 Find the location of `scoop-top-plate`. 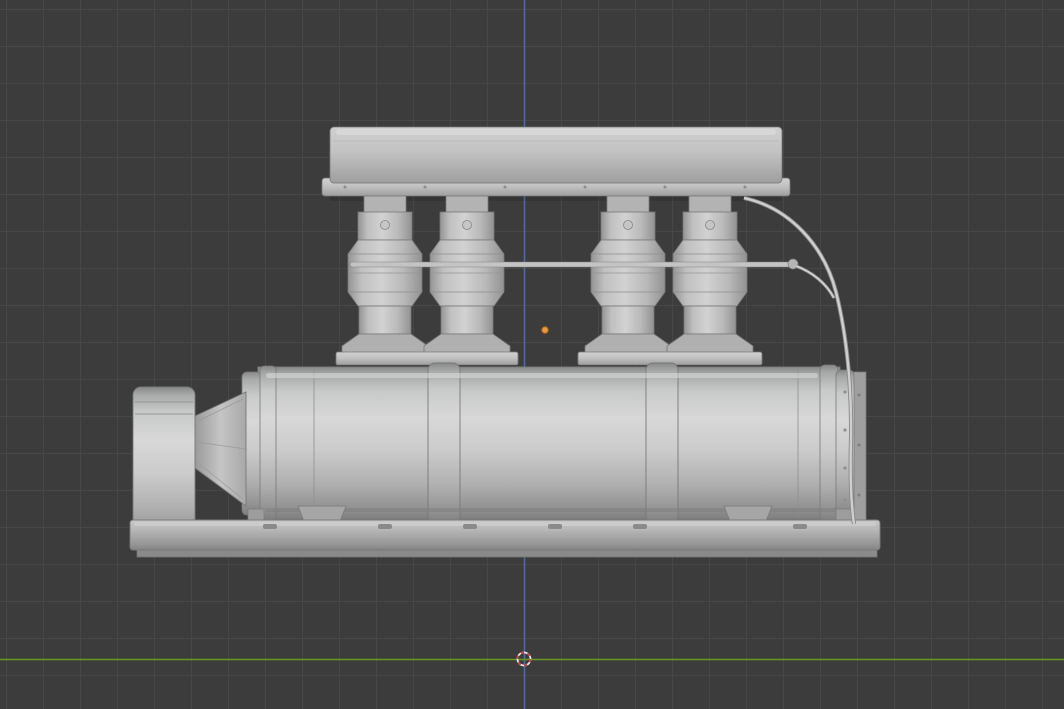

scoop-top-plate is located at coordinates (556, 163).